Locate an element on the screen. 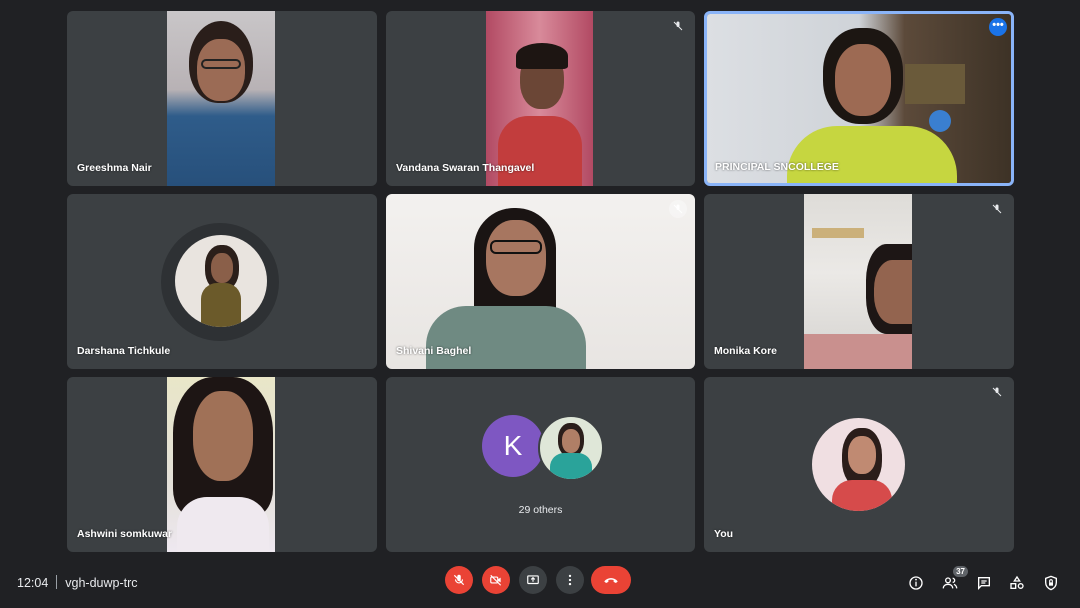  participant-name: Darshana Tichkule is located at coordinates (124, 351).